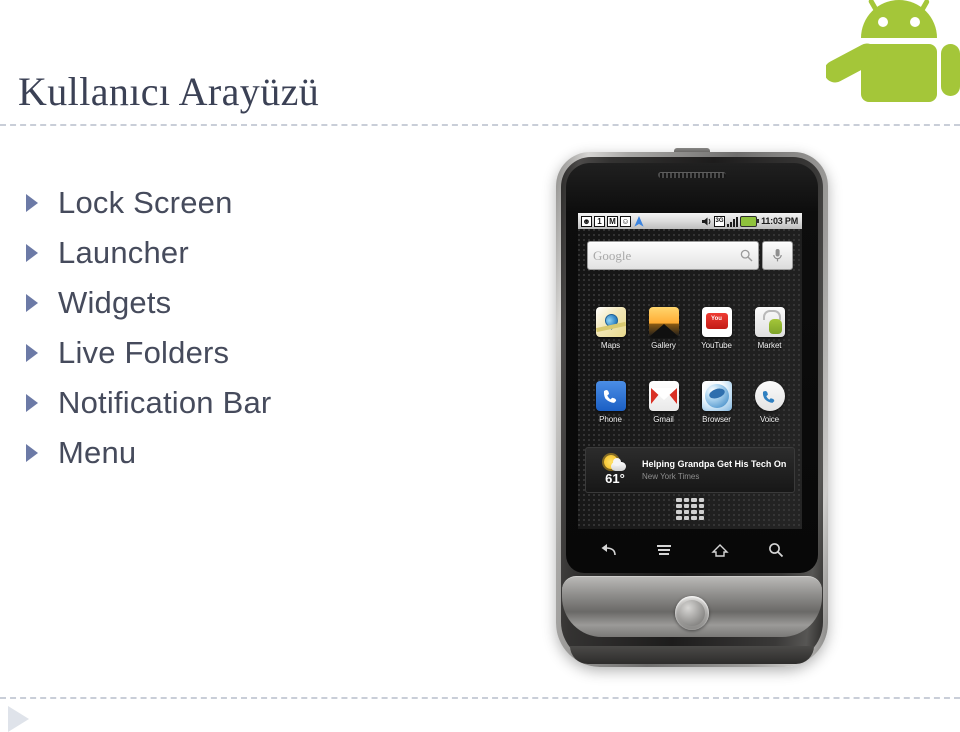 Image resolution: width=960 pixels, height=732 pixels. I want to click on voice-search-button, so click(777, 255).